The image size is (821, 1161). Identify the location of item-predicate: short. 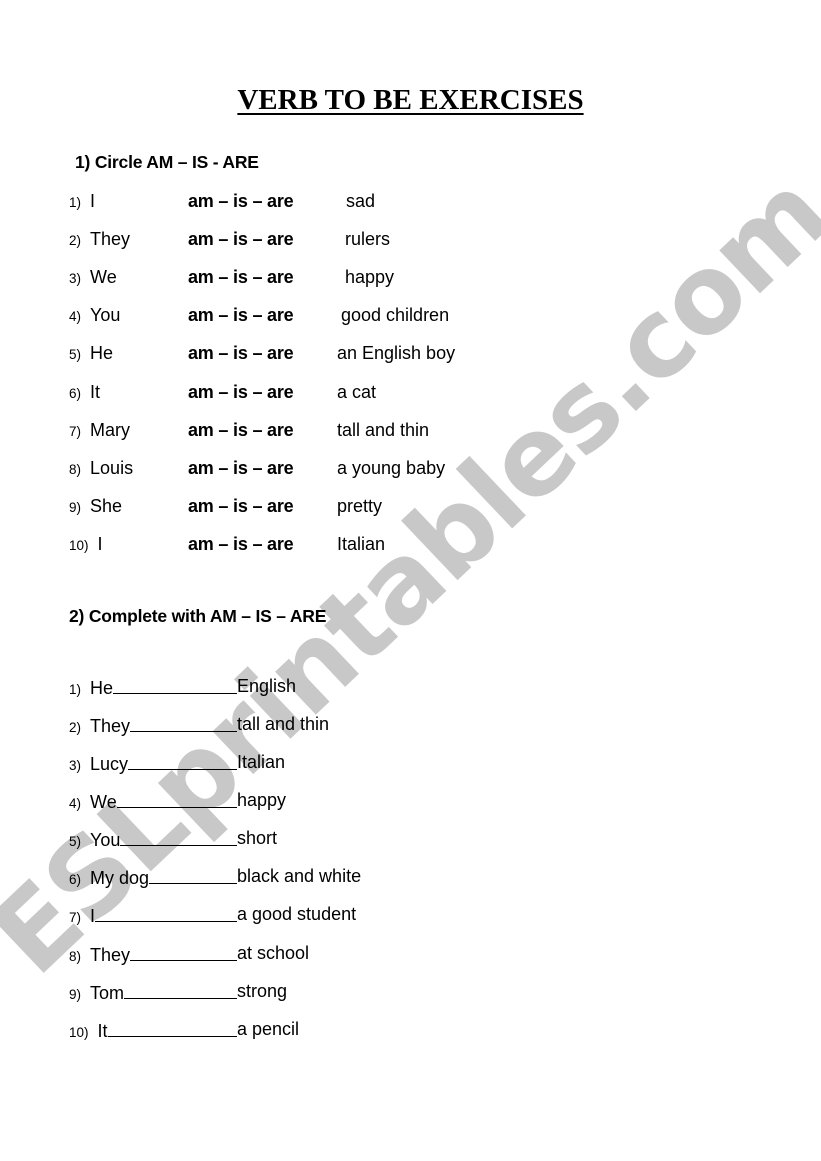
(257, 838).